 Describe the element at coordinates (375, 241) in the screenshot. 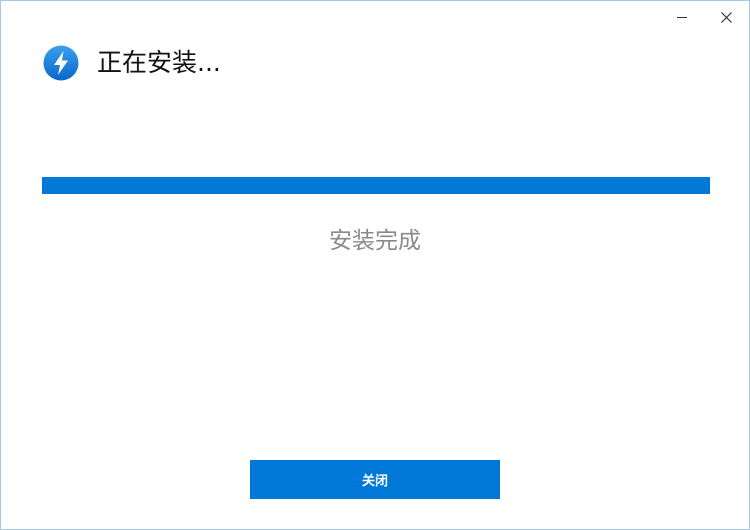

I see `status-text: 安装完成` at that location.